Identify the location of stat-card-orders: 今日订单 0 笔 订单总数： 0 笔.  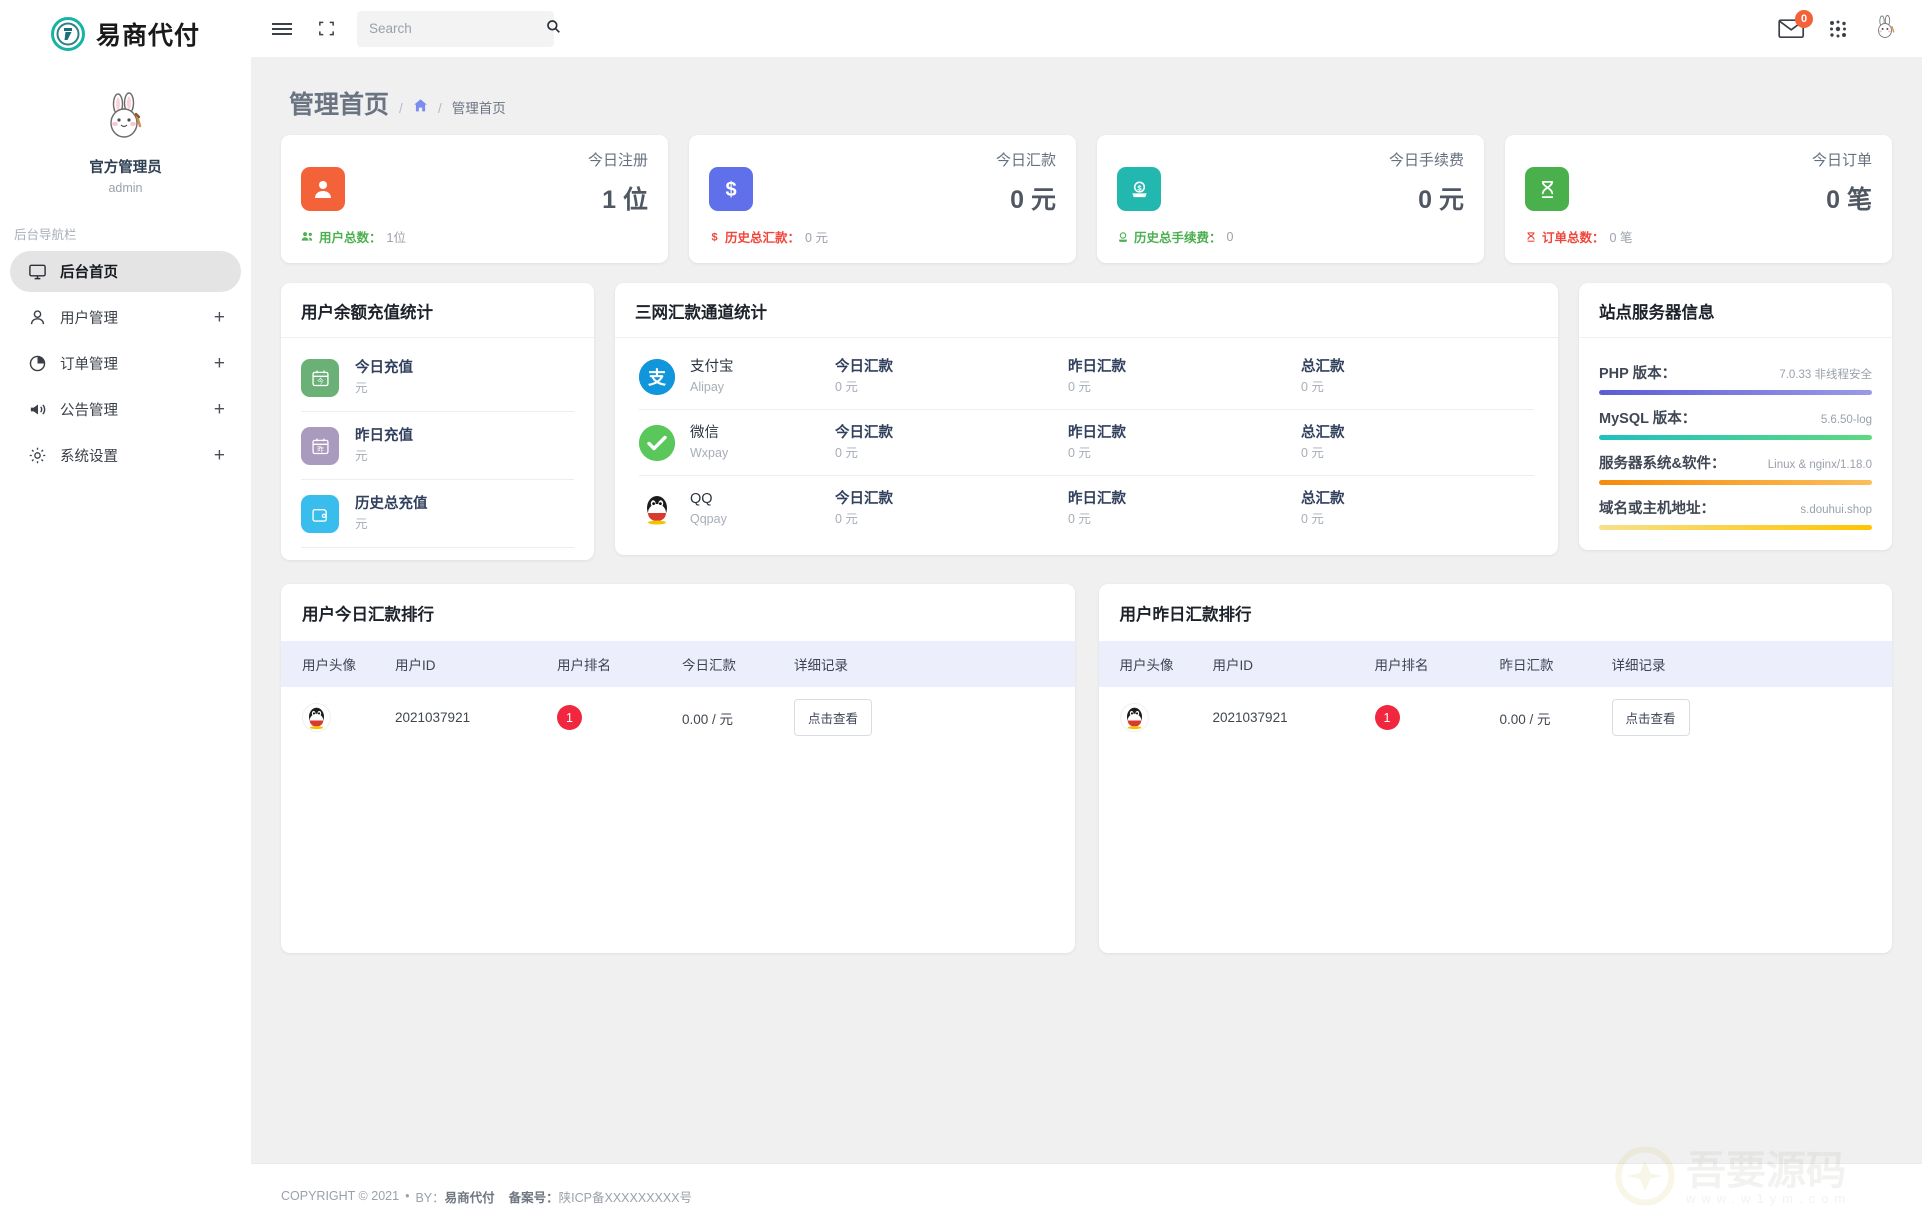
(1698, 199).